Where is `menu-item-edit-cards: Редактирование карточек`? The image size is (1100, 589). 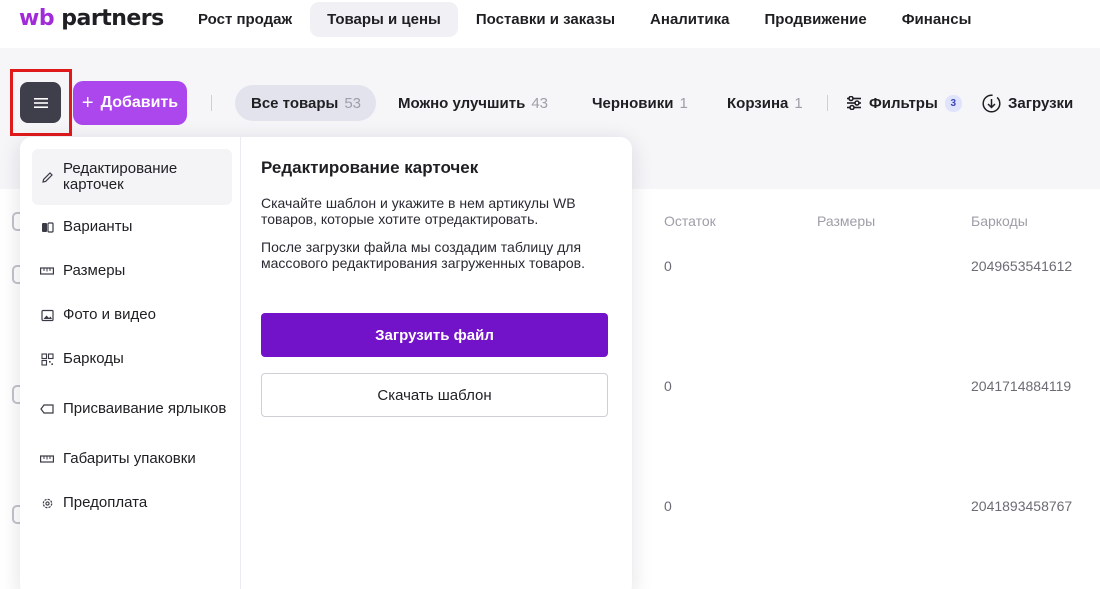 menu-item-edit-cards: Редактирование карточек is located at coordinates (132, 177).